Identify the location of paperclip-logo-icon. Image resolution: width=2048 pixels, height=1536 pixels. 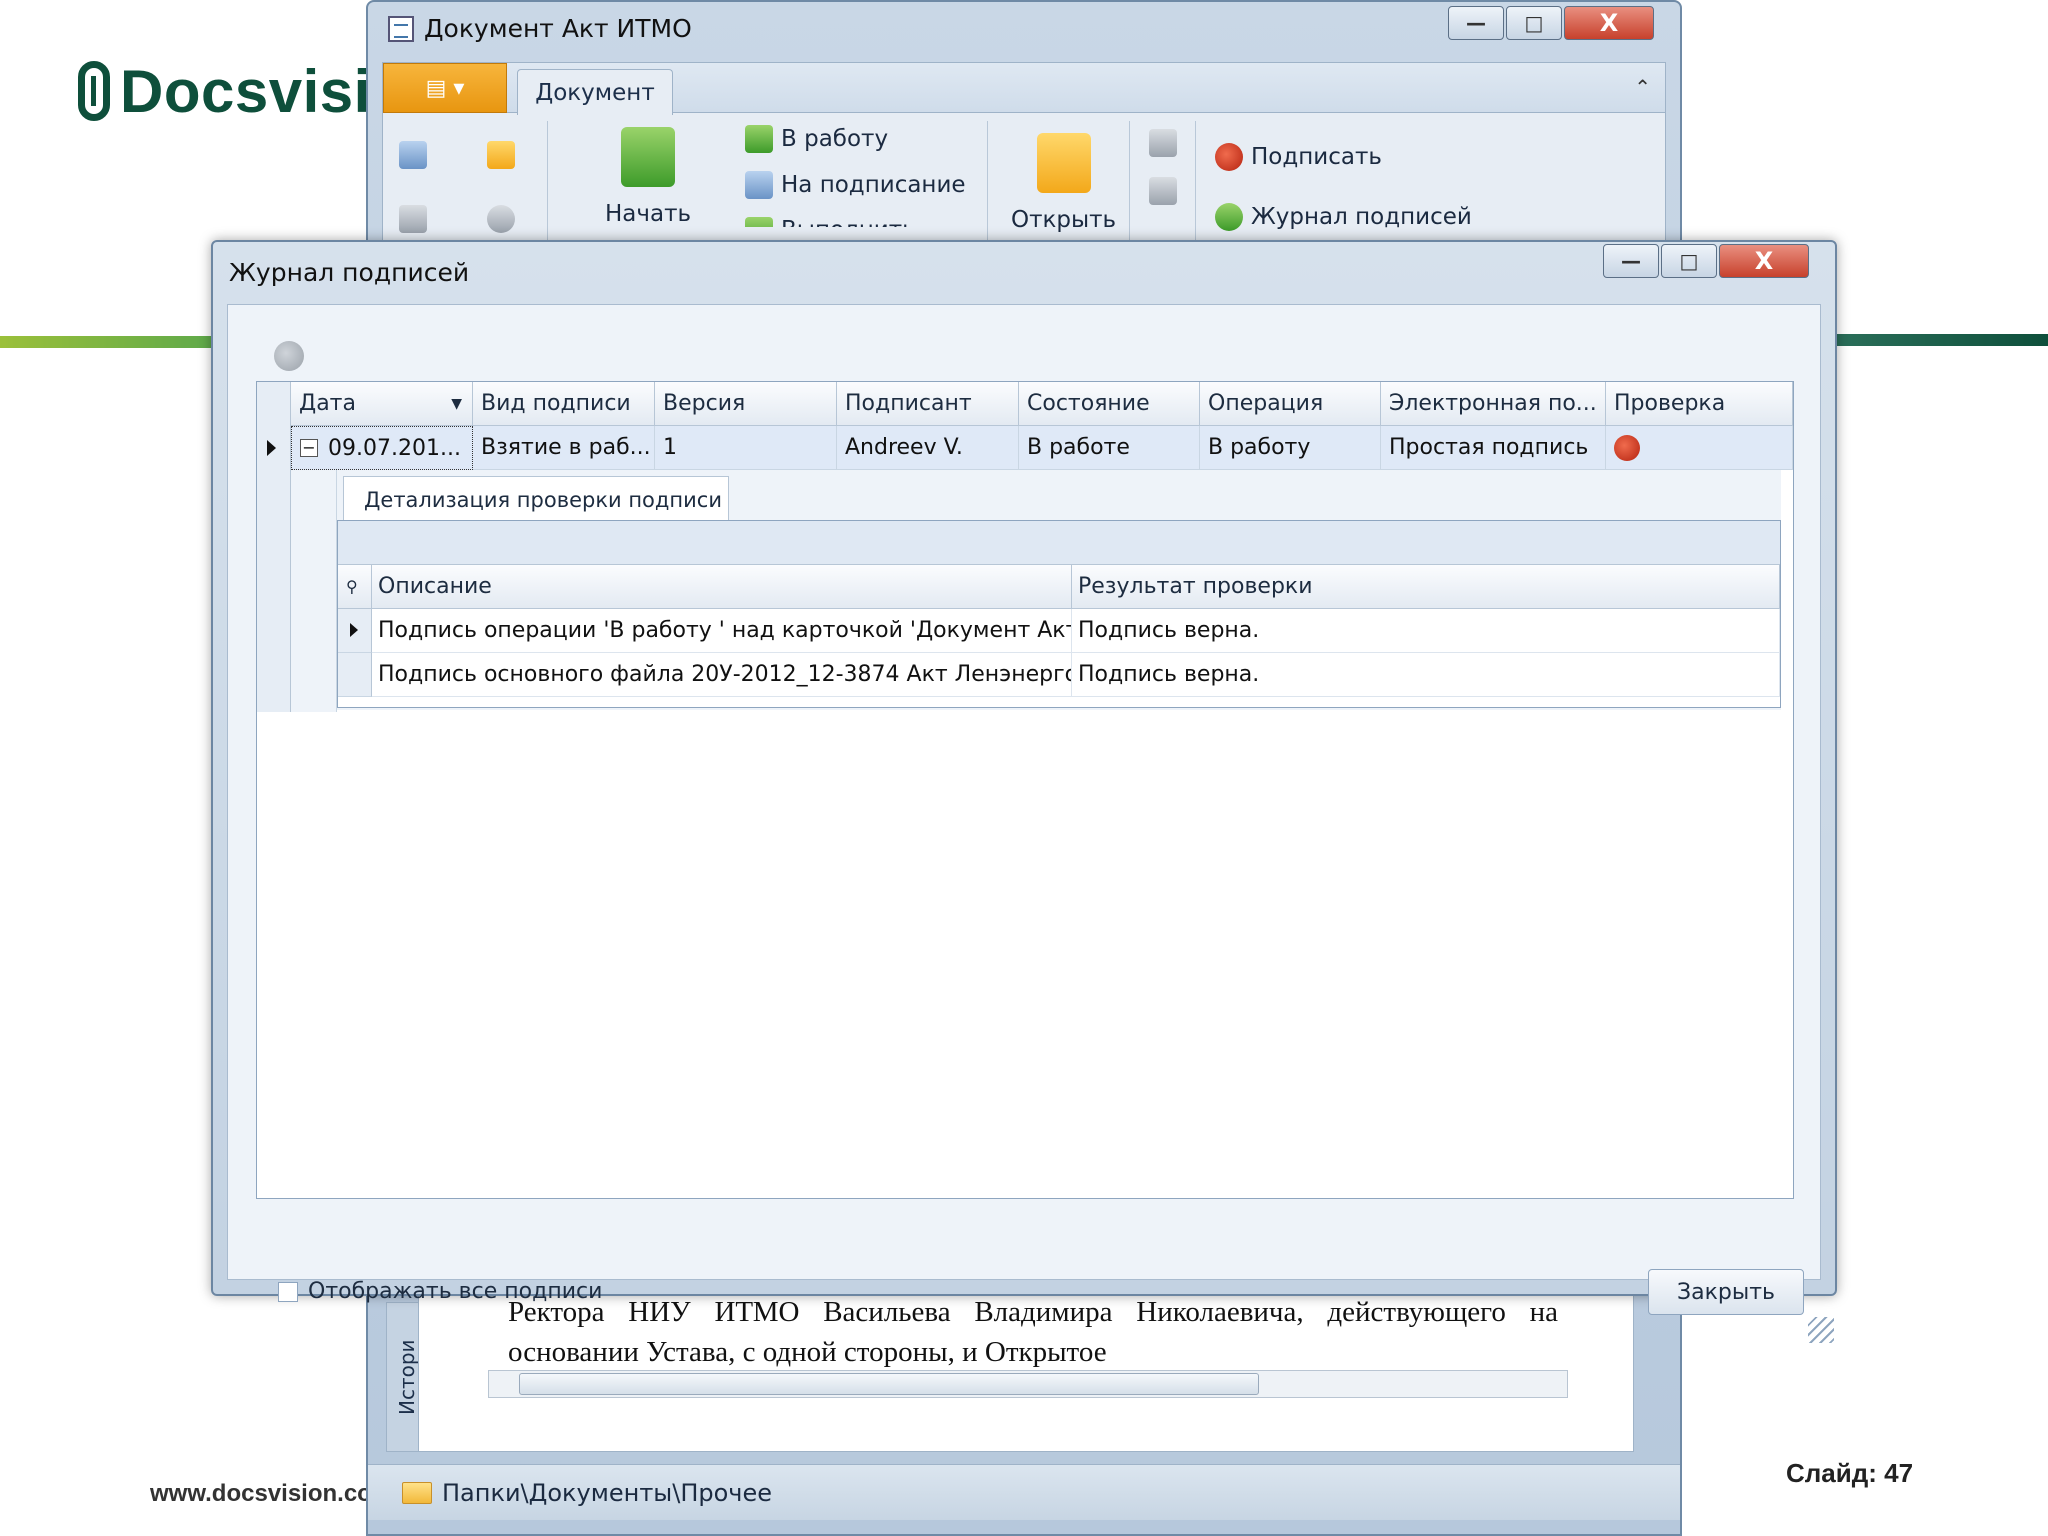
(94, 91).